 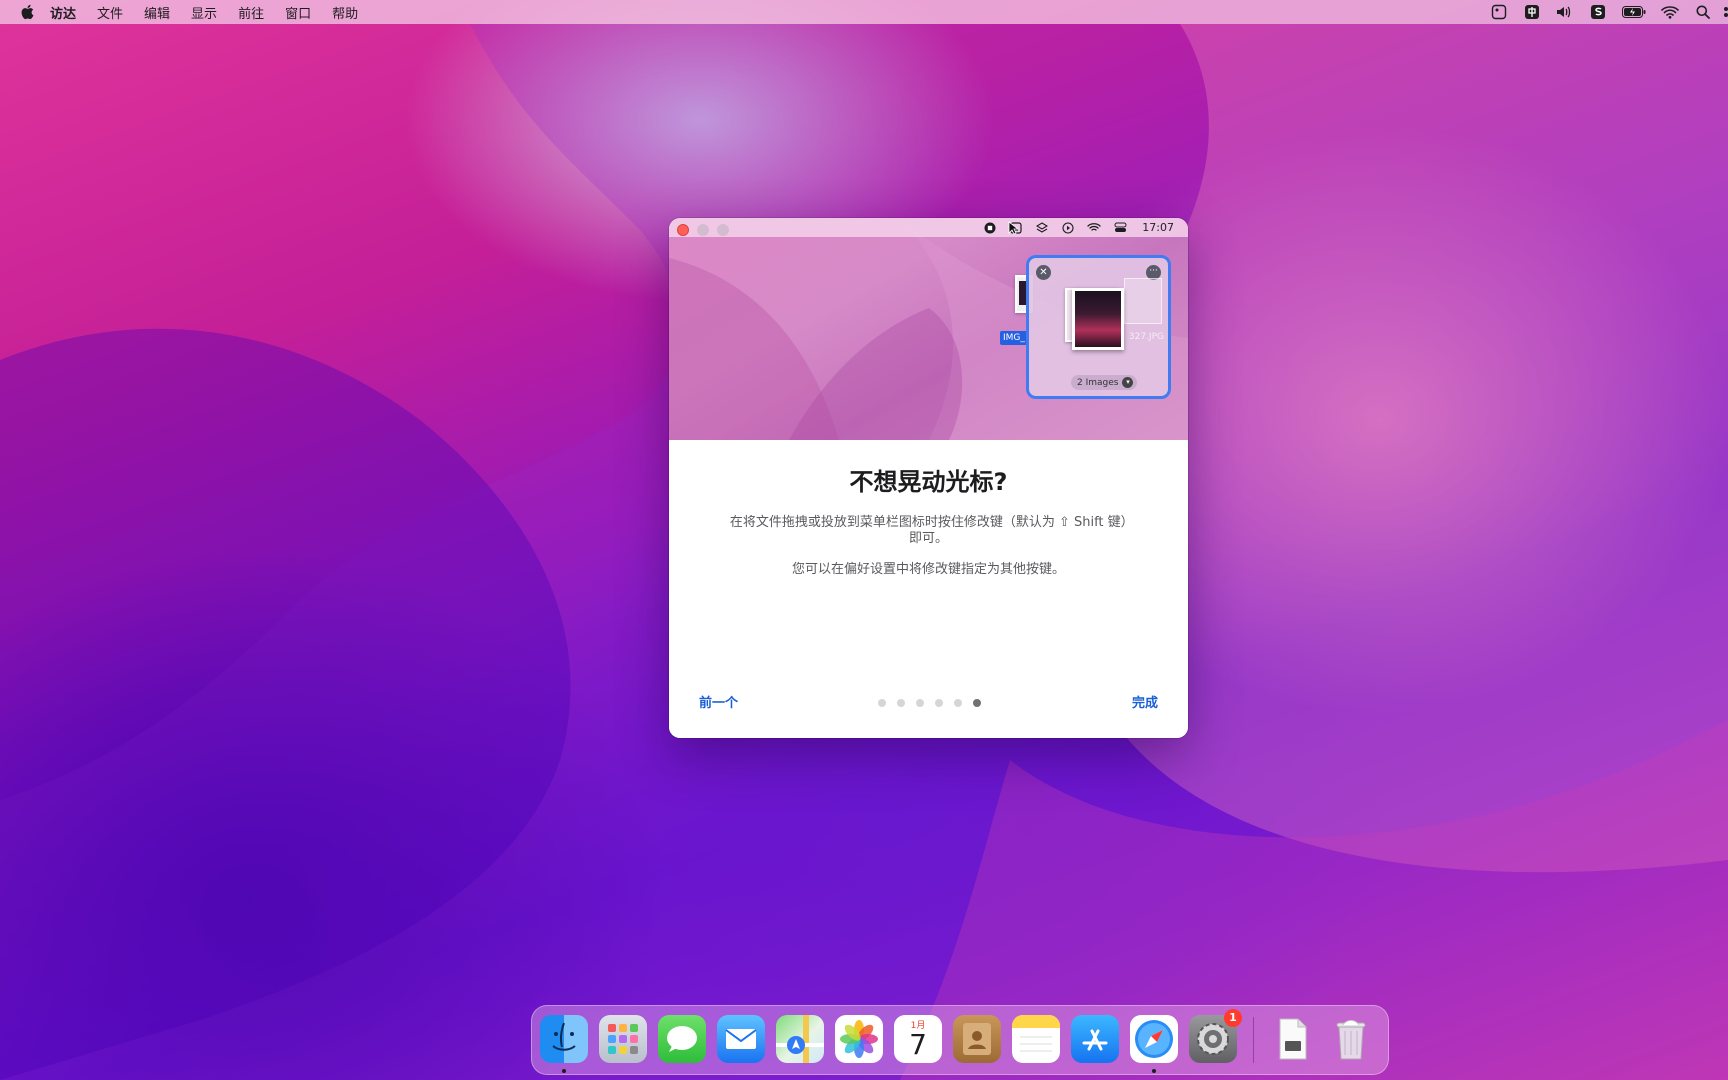 I want to click on play-icon, so click(x=1068, y=228).